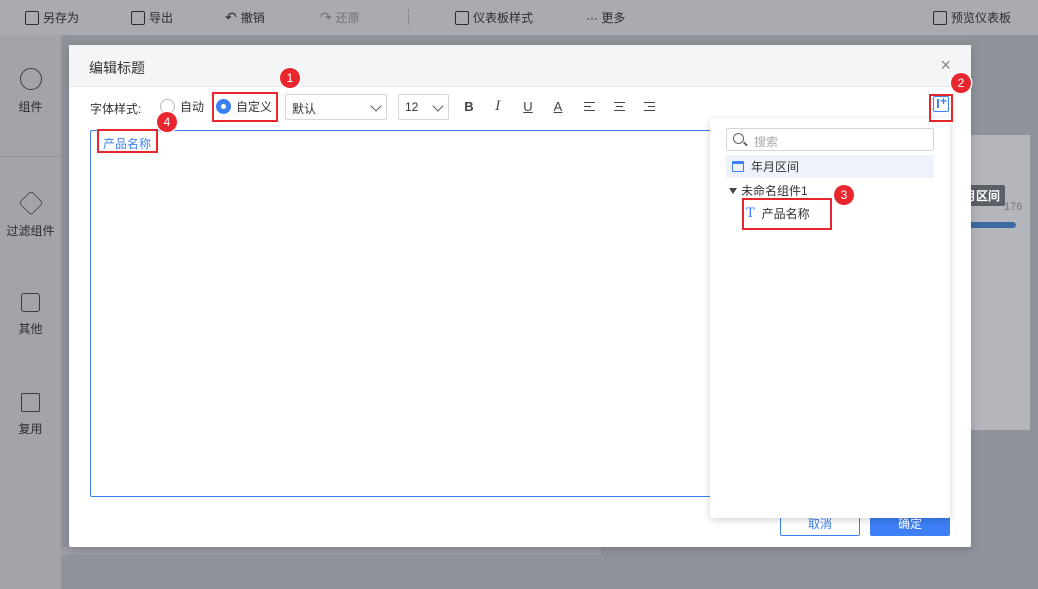 This screenshot has width=1038, height=589. I want to click on redo-button: ↷ 还原, so click(340, 17).